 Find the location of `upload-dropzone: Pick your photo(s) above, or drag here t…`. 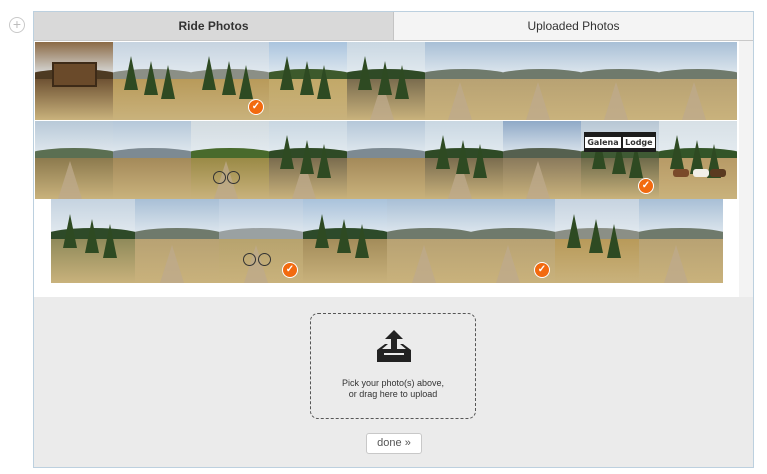

upload-dropzone: Pick your photo(s) above, or drag here t… is located at coordinates (393, 366).